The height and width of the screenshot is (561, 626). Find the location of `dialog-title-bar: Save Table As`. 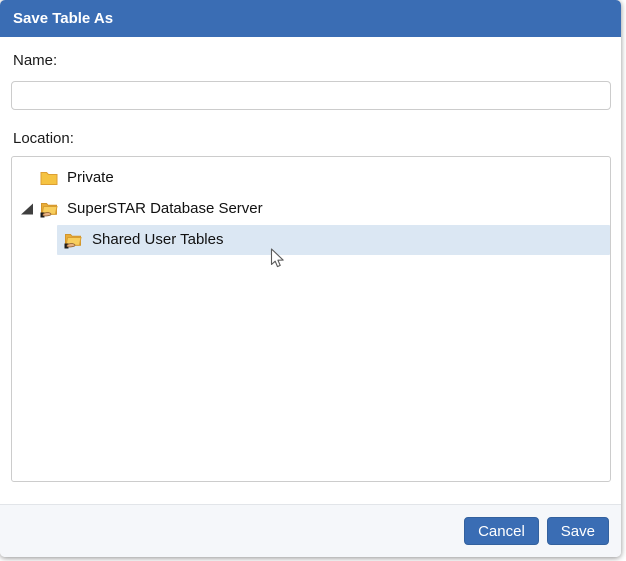

dialog-title-bar: Save Table As is located at coordinates (310, 18).